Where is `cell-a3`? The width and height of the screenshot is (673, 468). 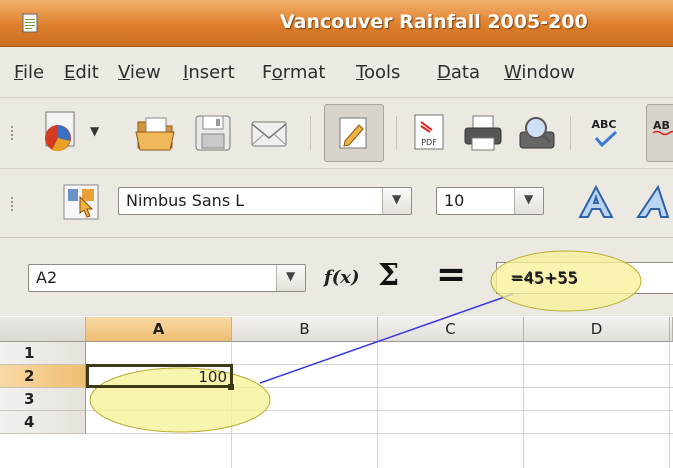
cell-a3 is located at coordinates (159, 399).